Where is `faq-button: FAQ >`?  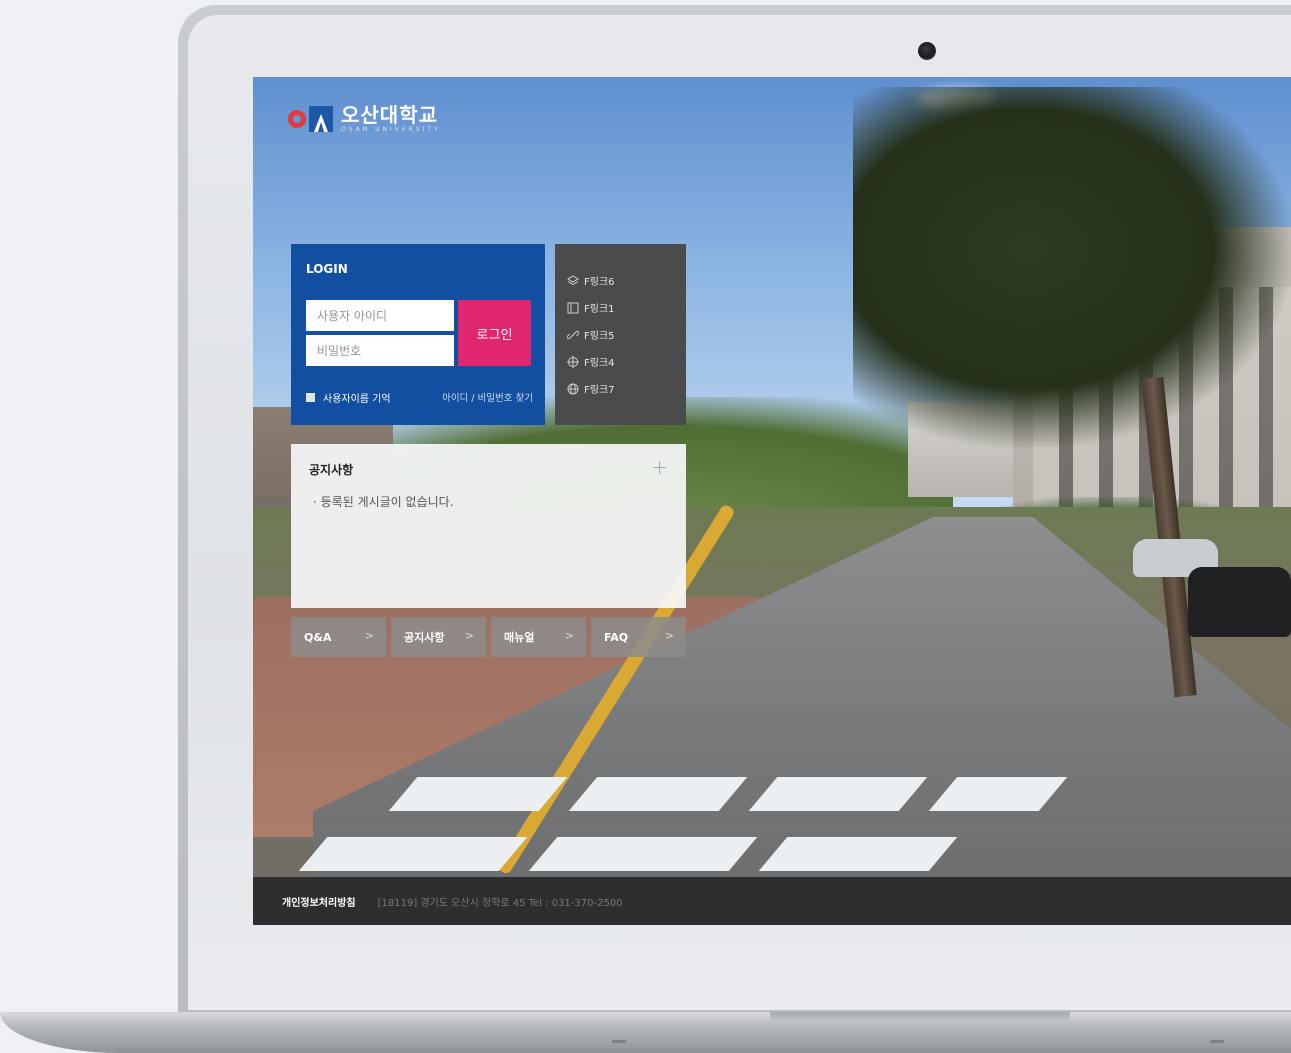 faq-button: FAQ > is located at coordinates (638, 637).